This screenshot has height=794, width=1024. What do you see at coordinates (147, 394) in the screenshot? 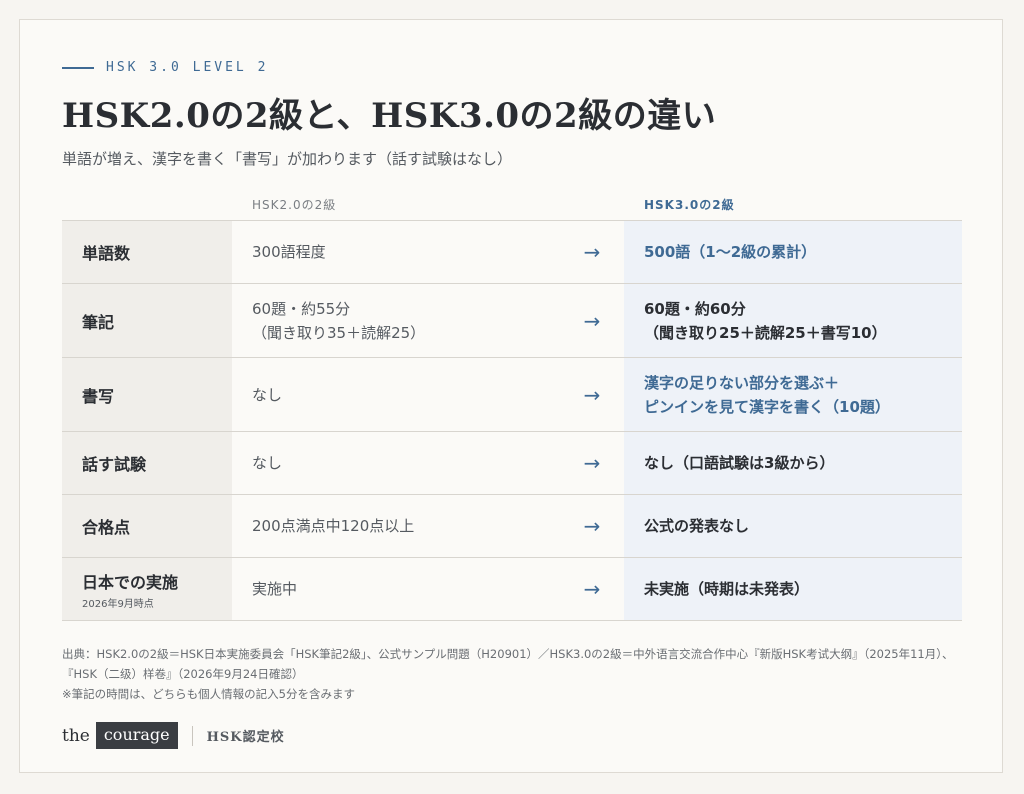
I see `row-label-cell: 書写` at bounding box center [147, 394].